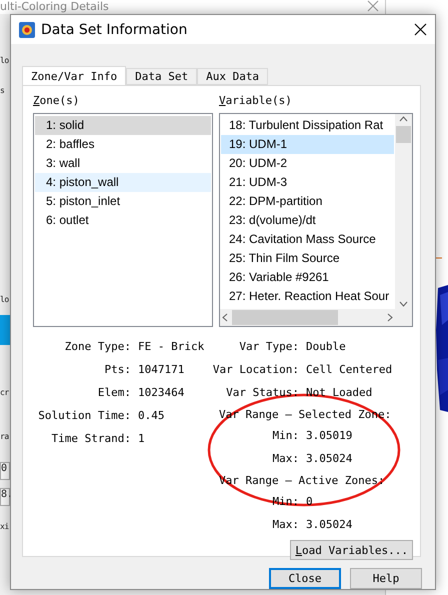  Describe the element at coordinates (307, 144) in the screenshot. I see `list-item: 19: UDM-1` at that location.